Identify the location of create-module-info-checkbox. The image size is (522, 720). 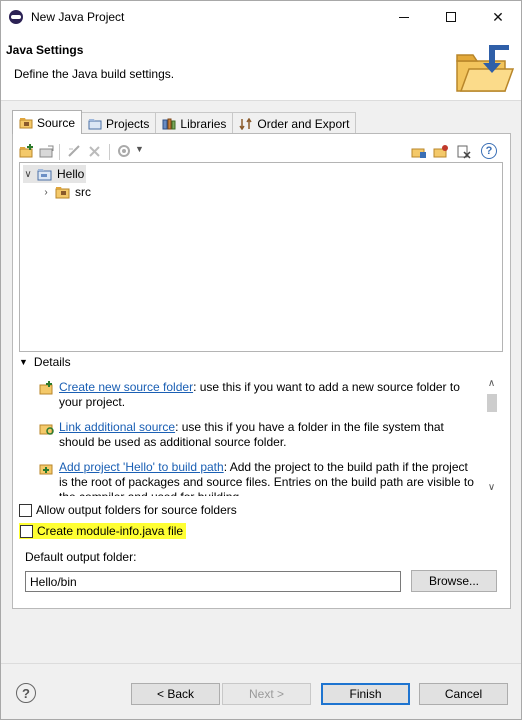
(26, 531).